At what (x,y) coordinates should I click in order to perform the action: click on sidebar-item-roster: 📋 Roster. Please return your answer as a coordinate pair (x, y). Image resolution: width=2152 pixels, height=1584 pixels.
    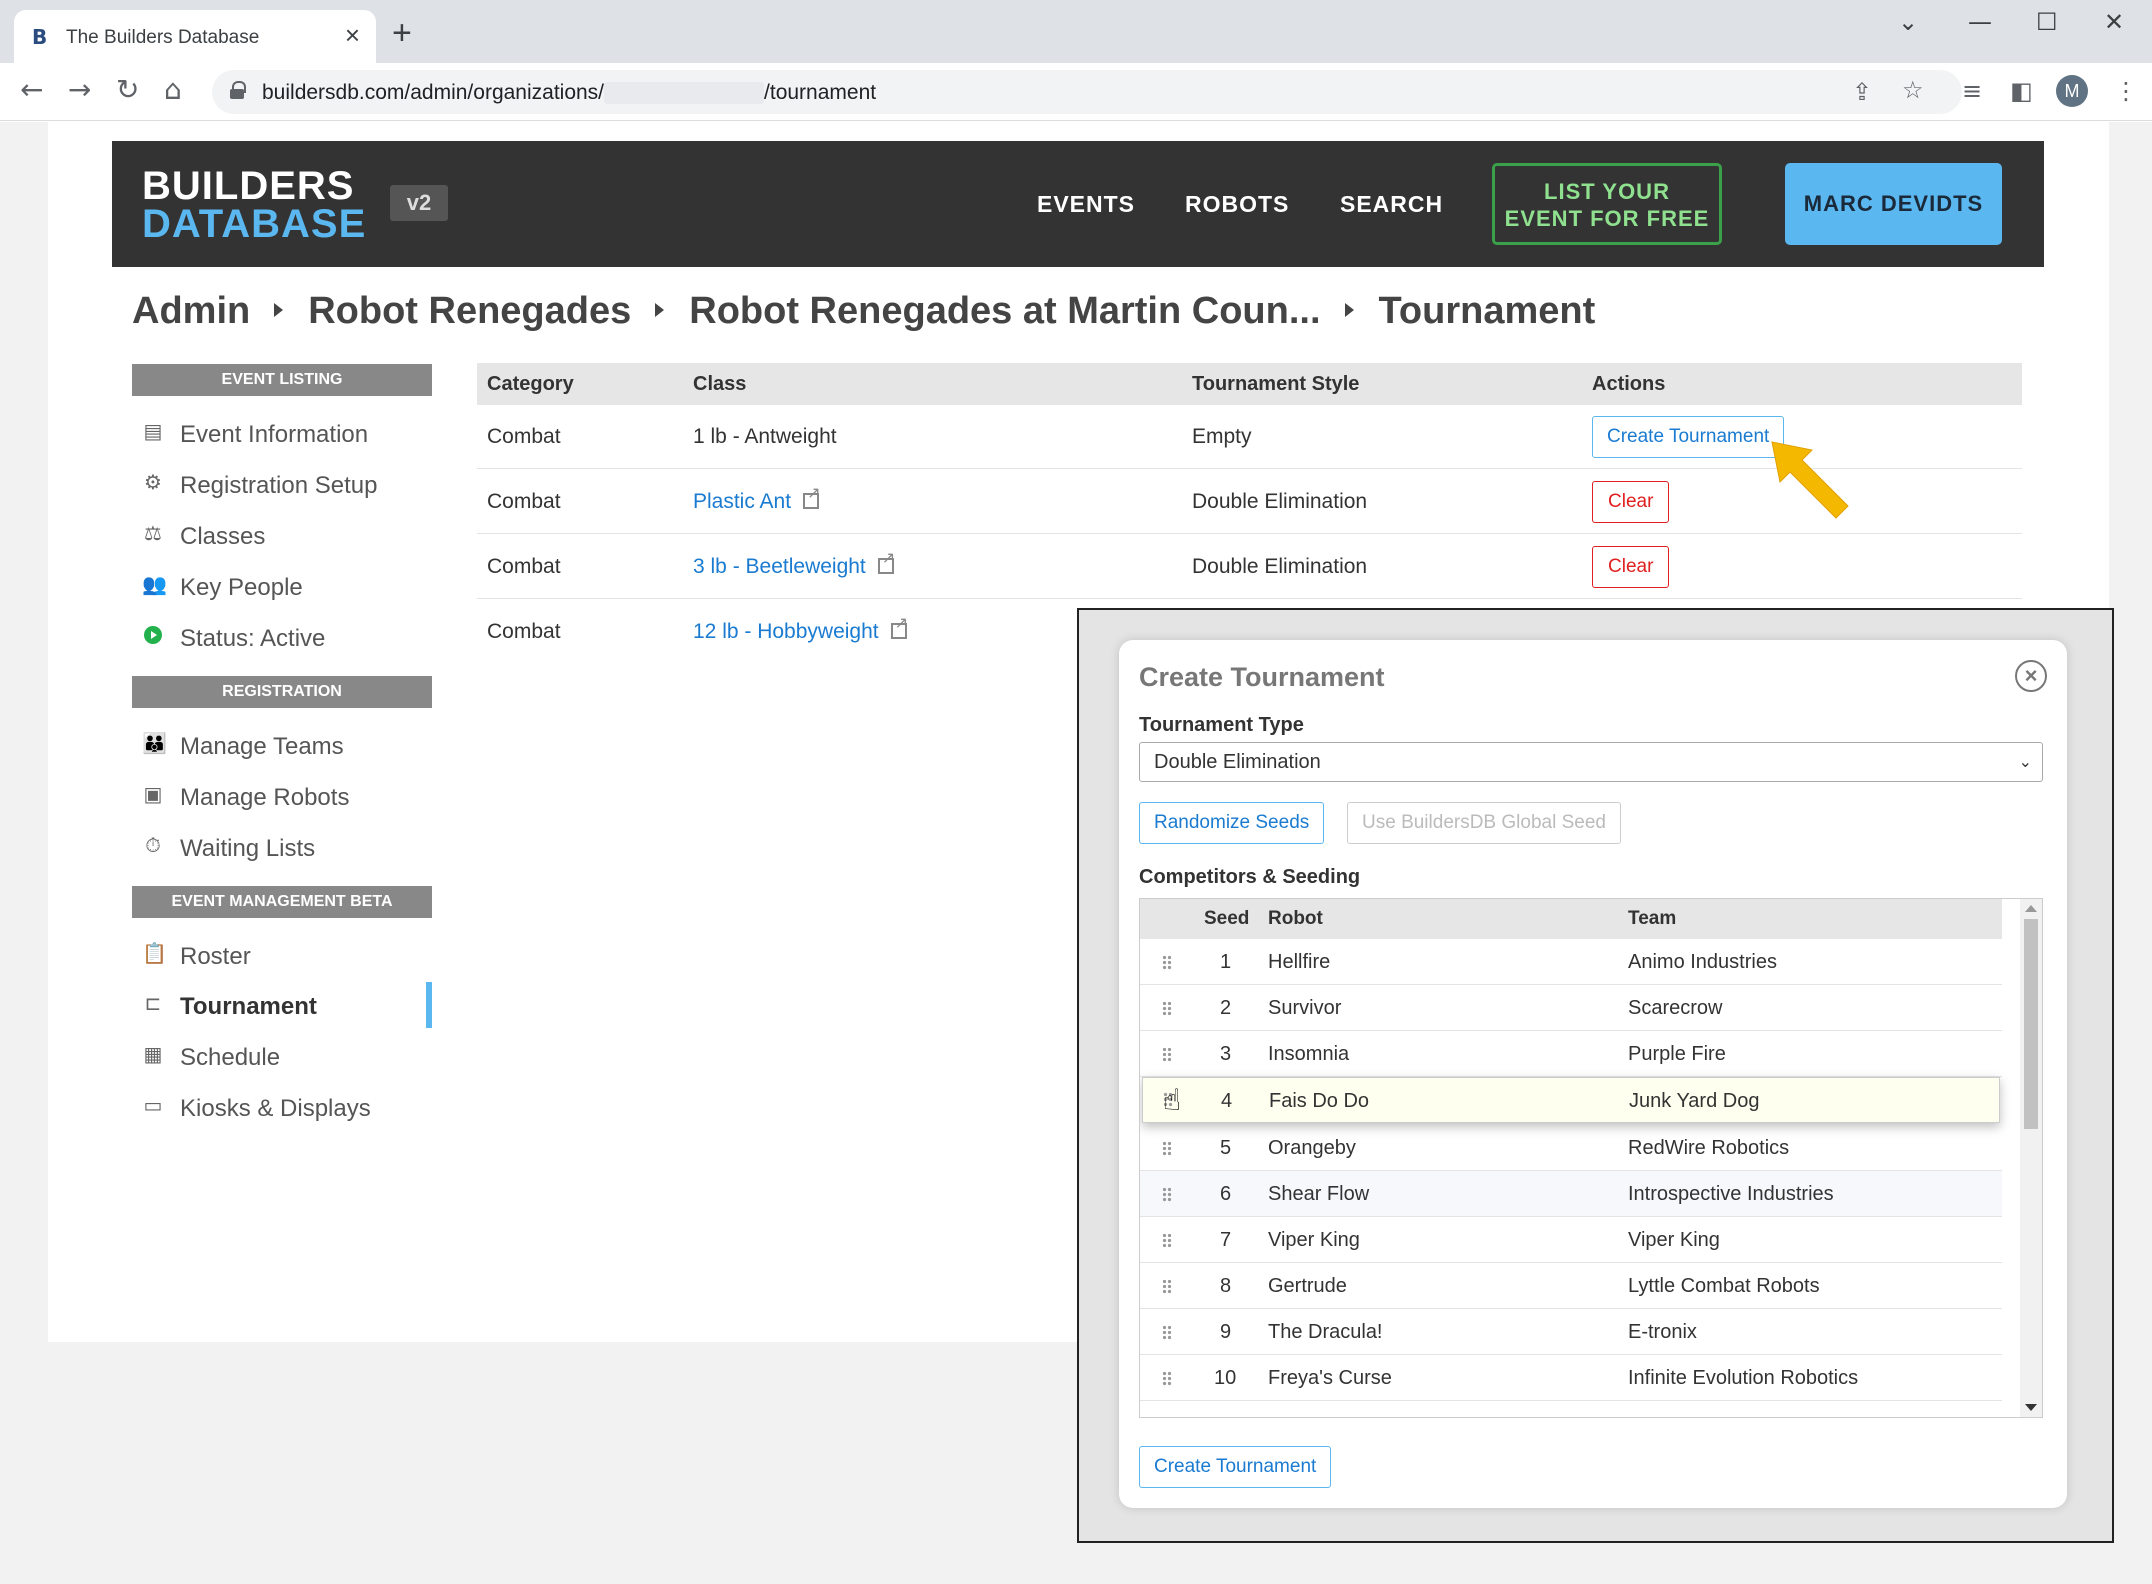
    Looking at the image, I should click on (282, 955).